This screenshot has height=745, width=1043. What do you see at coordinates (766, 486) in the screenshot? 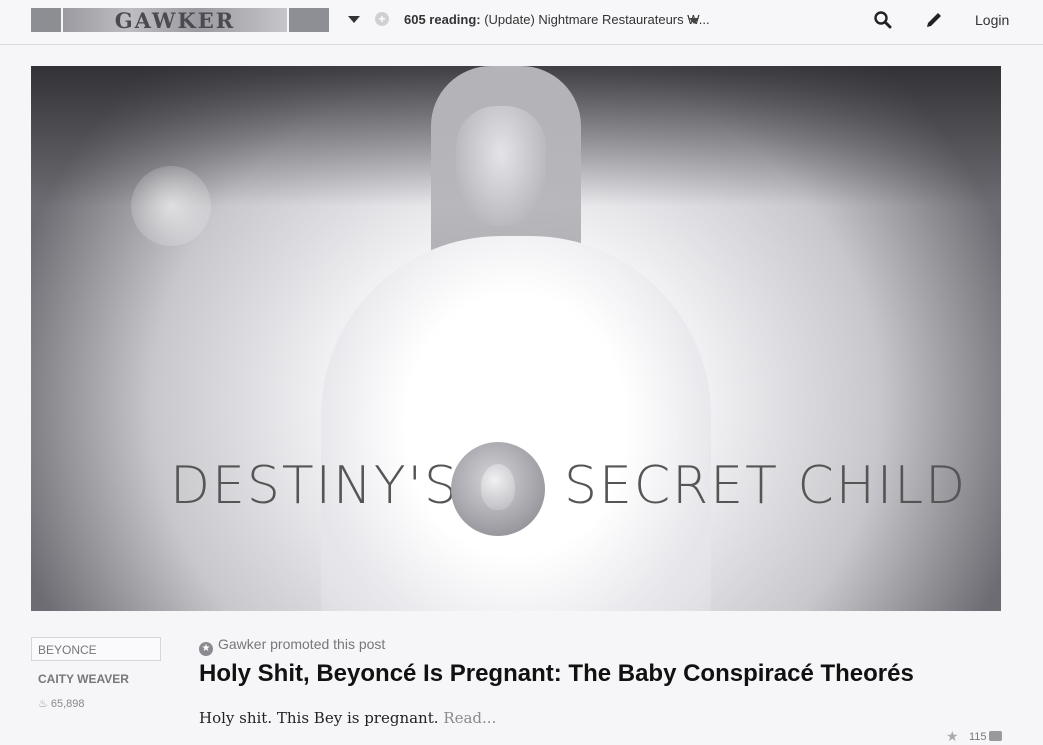
I see `hero-title-right: SECRET CHILD` at bounding box center [766, 486].